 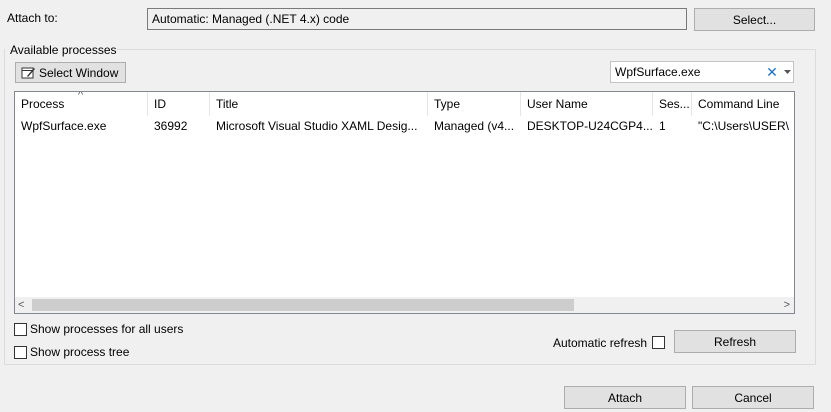 I want to click on column-header-process: Process, so click(x=81, y=104).